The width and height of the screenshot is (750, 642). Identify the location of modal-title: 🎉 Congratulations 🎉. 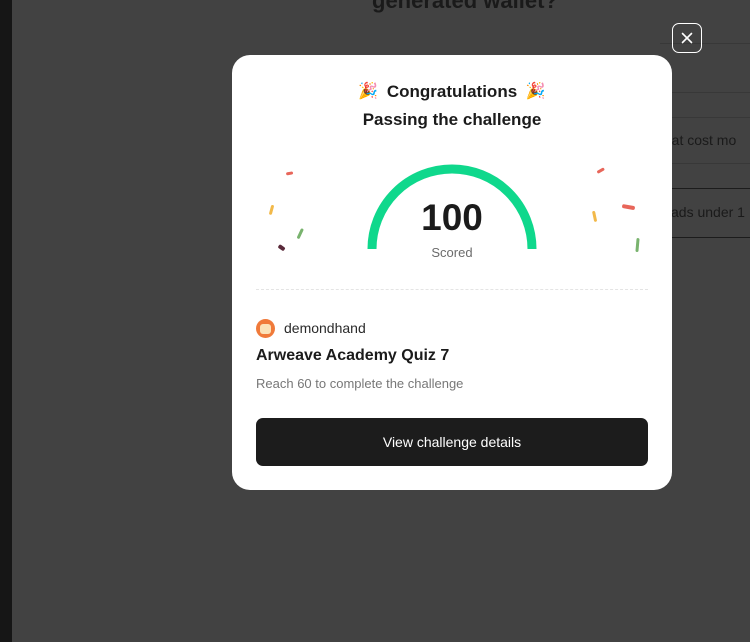
(452, 91).